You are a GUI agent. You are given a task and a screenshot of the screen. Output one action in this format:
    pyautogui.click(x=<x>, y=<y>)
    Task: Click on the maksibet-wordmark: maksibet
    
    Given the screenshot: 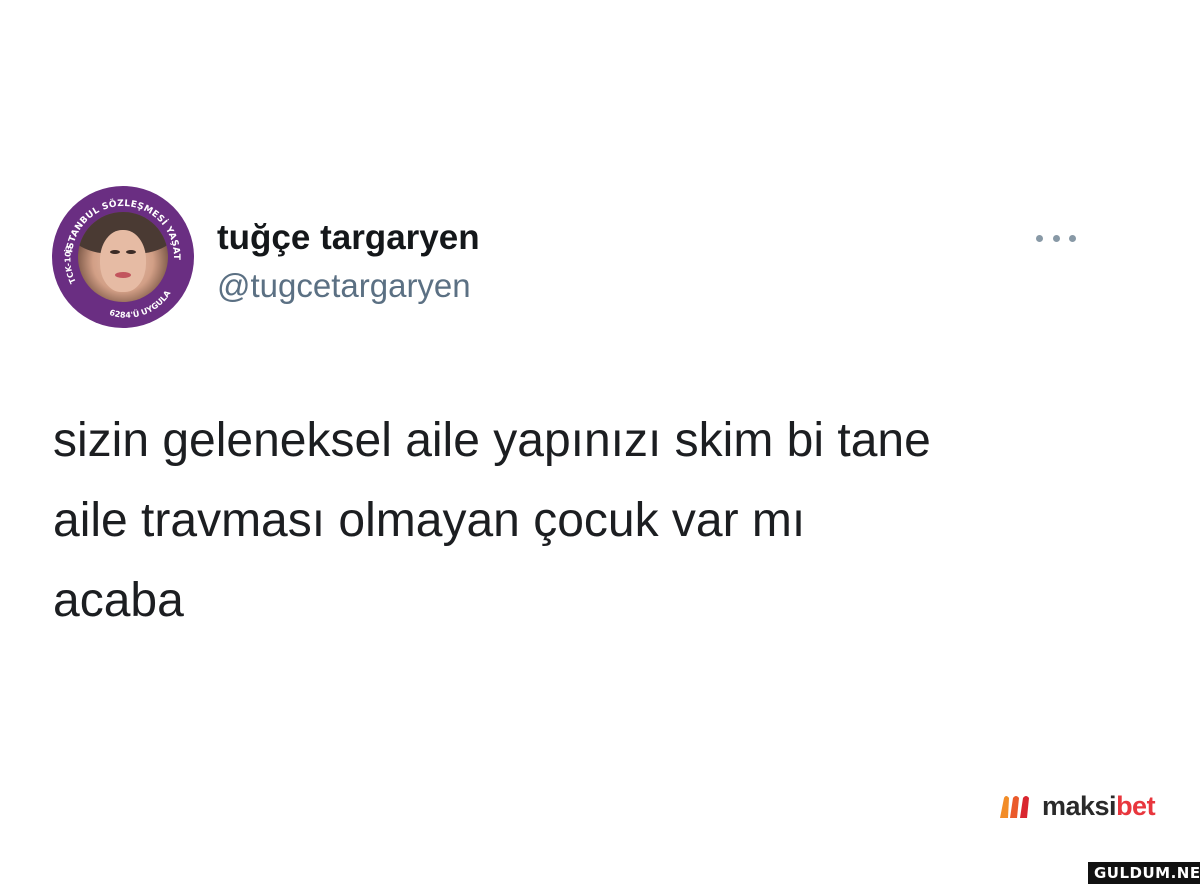 What is the action you would take?
    pyautogui.click(x=1099, y=806)
    